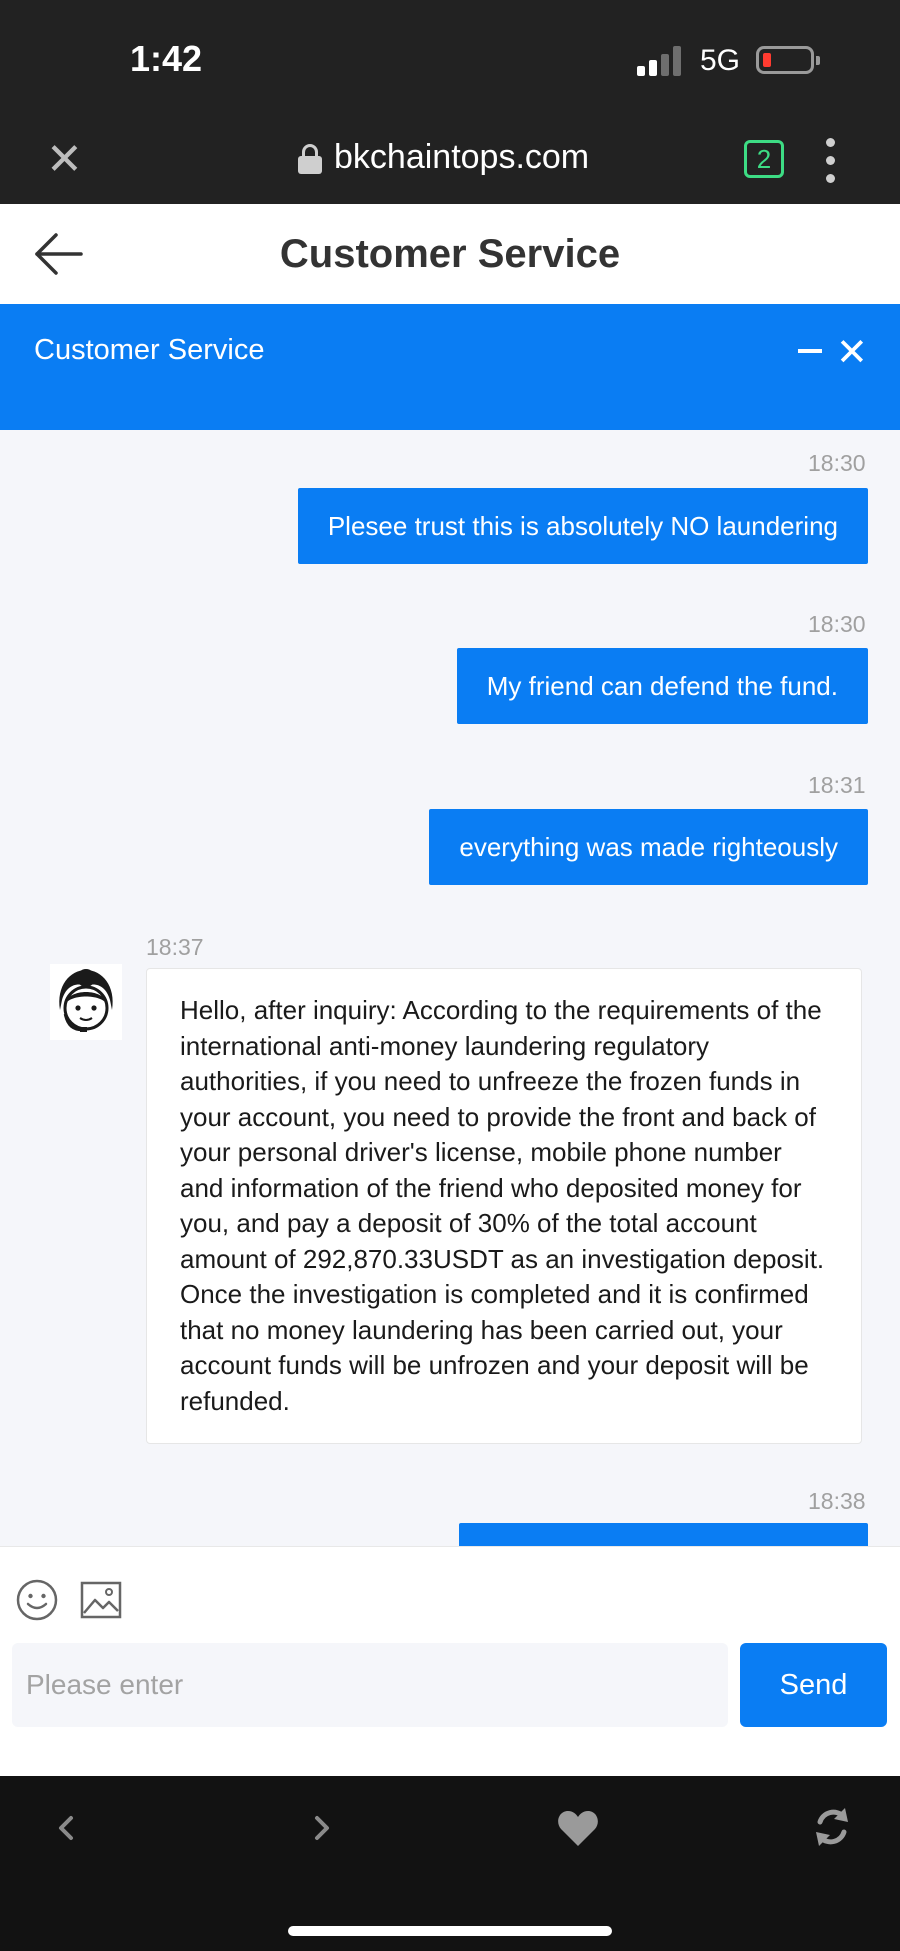  Describe the element at coordinates (321, 1828) in the screenshot. I see `chevron-right-icon` at that location.